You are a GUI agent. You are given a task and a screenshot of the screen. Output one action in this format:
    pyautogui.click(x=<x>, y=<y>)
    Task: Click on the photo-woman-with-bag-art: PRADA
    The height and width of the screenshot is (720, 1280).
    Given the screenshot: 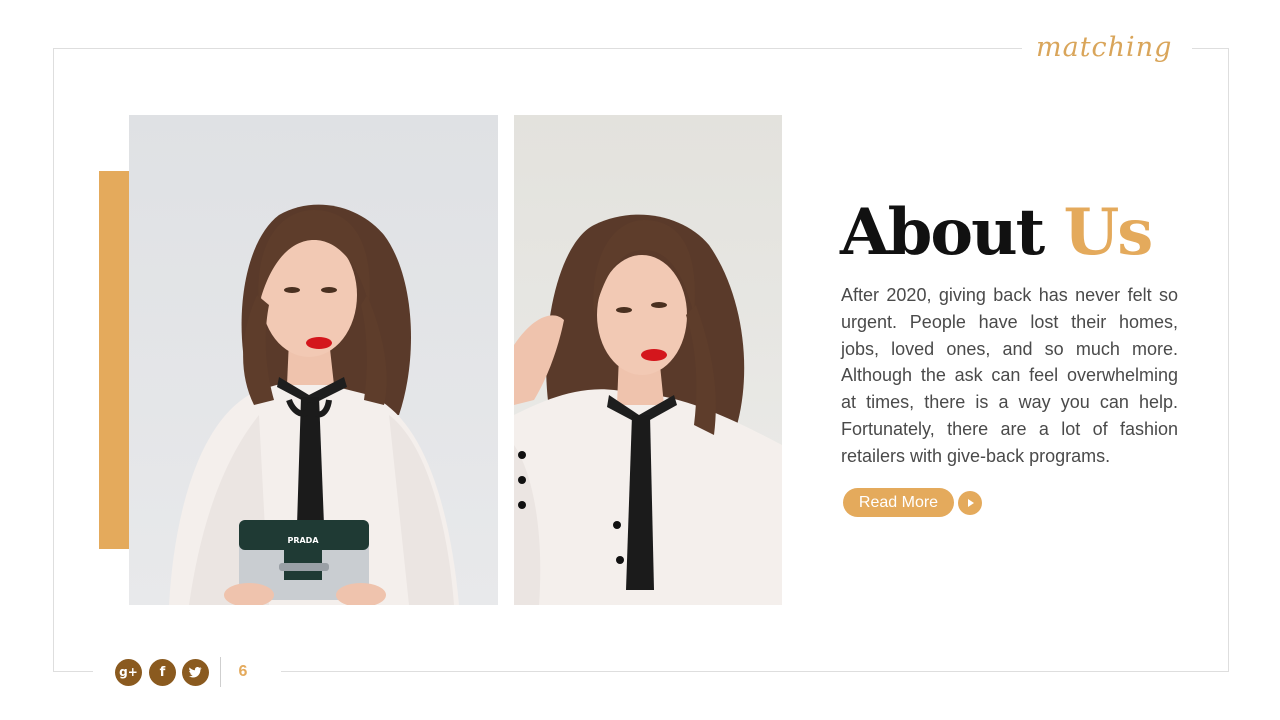 What is the action you would take?
    pyautogui.click(x=314, y=404)
    